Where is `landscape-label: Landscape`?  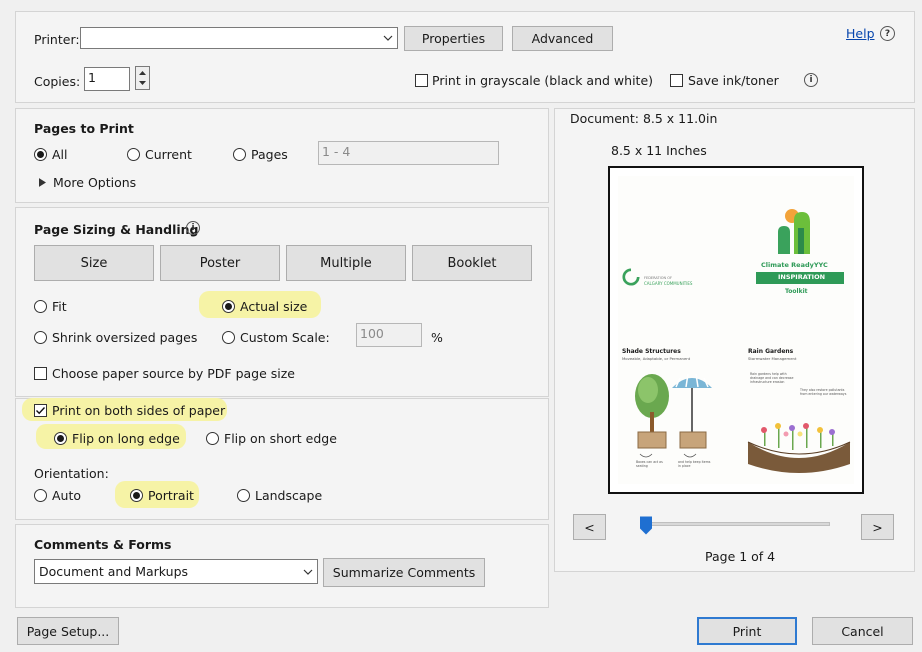
landscape-label: Landscape is located at coordinates (289, 495).